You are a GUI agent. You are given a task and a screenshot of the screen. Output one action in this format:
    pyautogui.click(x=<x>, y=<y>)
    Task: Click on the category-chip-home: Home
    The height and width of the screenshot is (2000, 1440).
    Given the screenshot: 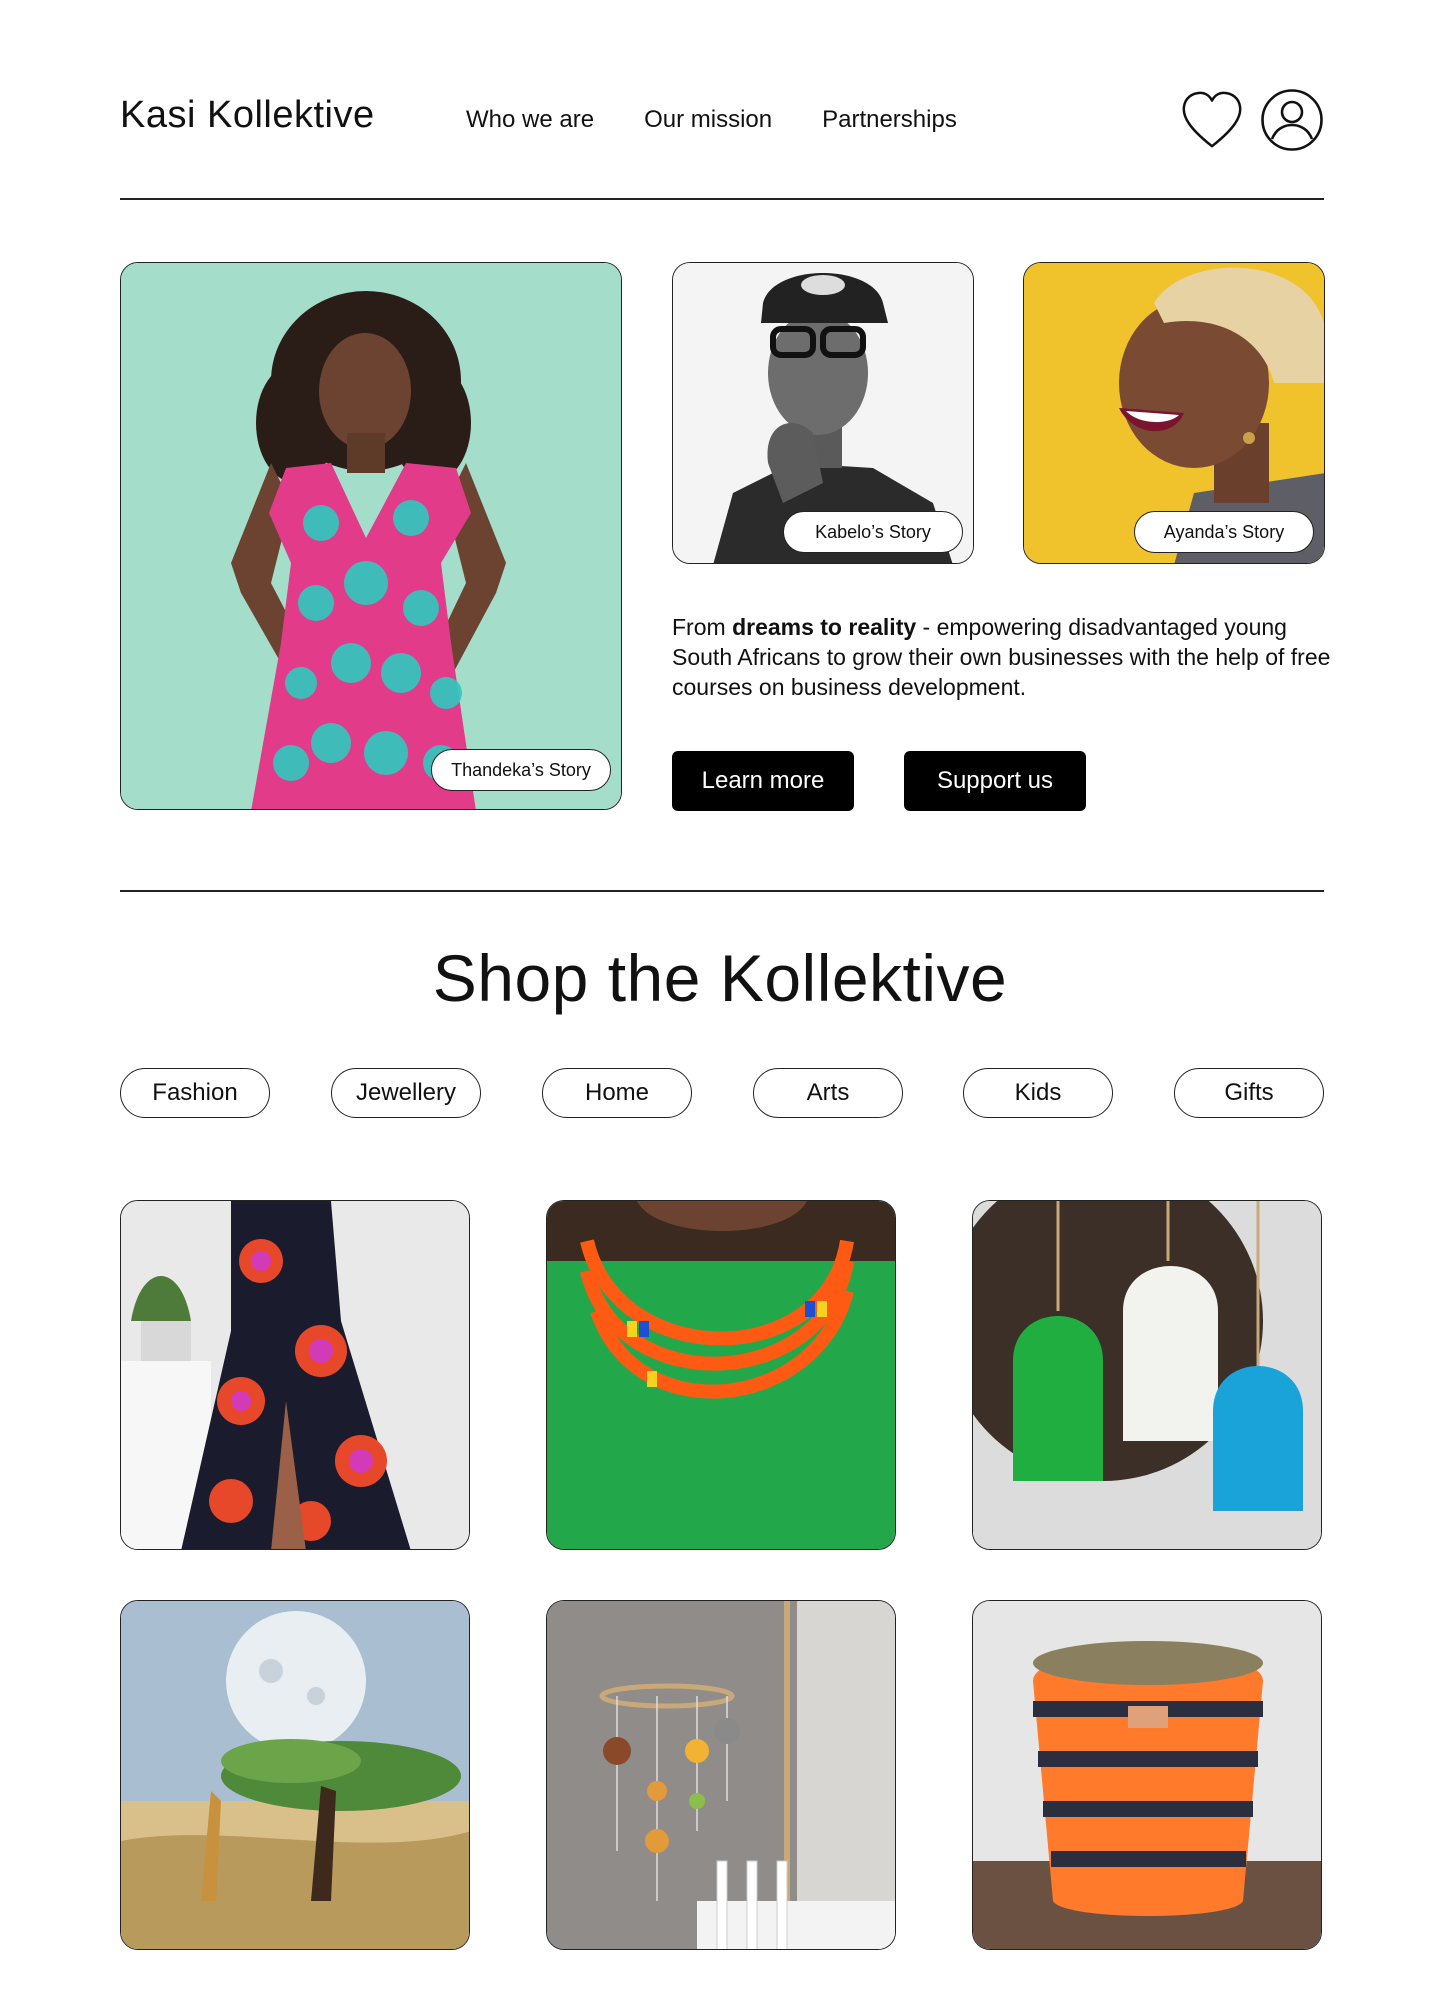 What is the action you would take?
    pyautogui.click(x=617, y=1093)
    